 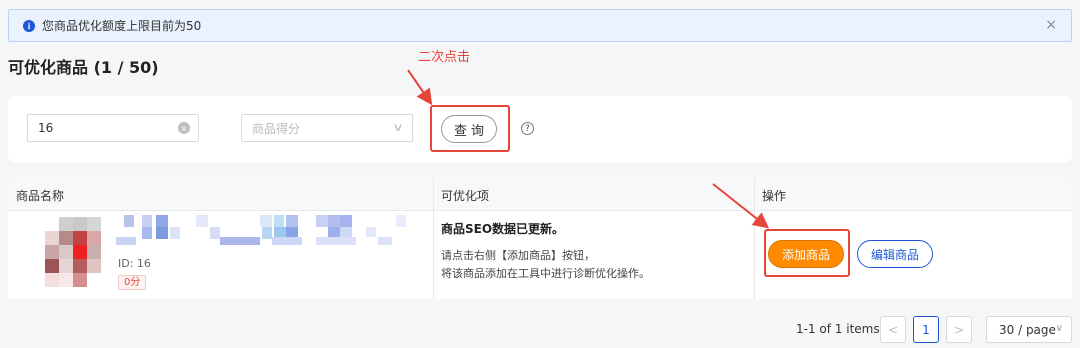 What do you see at coordinates (420, 87) in the screenshot?
I see `arrow-to-query` at bounding box center [420, 87].